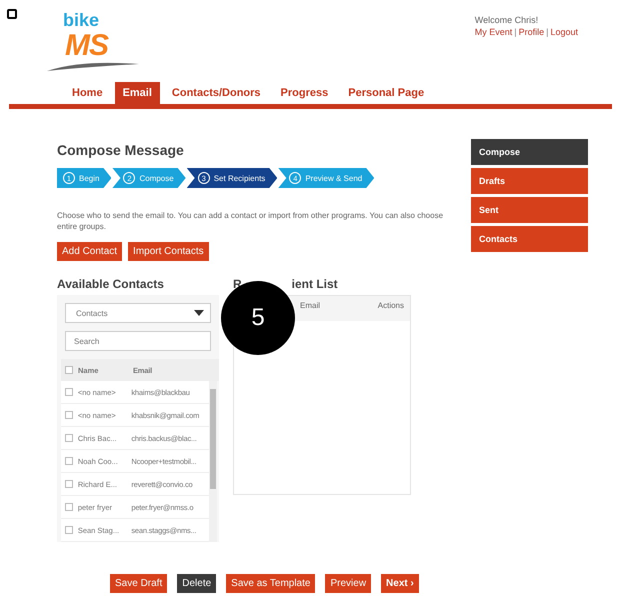  What do you see at coordinates (250, 221) in the screenshot?
I see `instructions-text: Choose who to send the email to. You can add a contact or import from other programs. You can also choose entire groups.` at bounding box center [250, 221].